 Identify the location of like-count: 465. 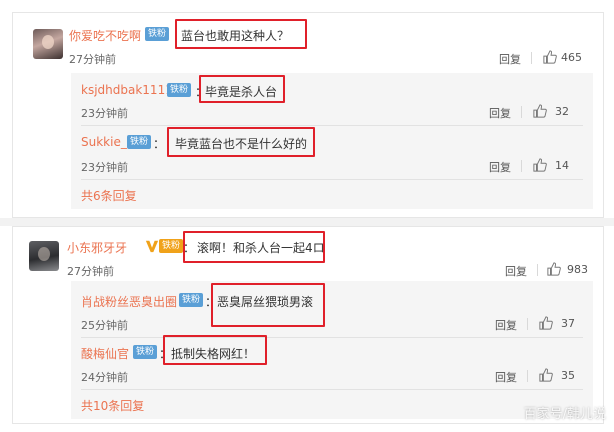
(571, 57).